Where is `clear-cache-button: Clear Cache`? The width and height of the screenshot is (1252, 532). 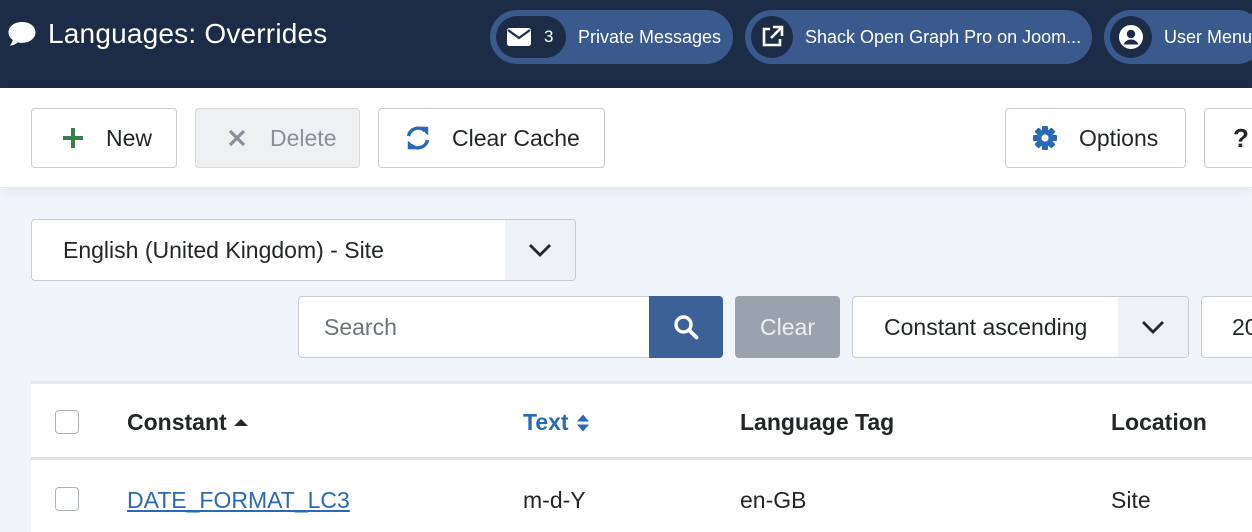 clear-cache-button: Clear Cache is located at coordinates (491, 138).